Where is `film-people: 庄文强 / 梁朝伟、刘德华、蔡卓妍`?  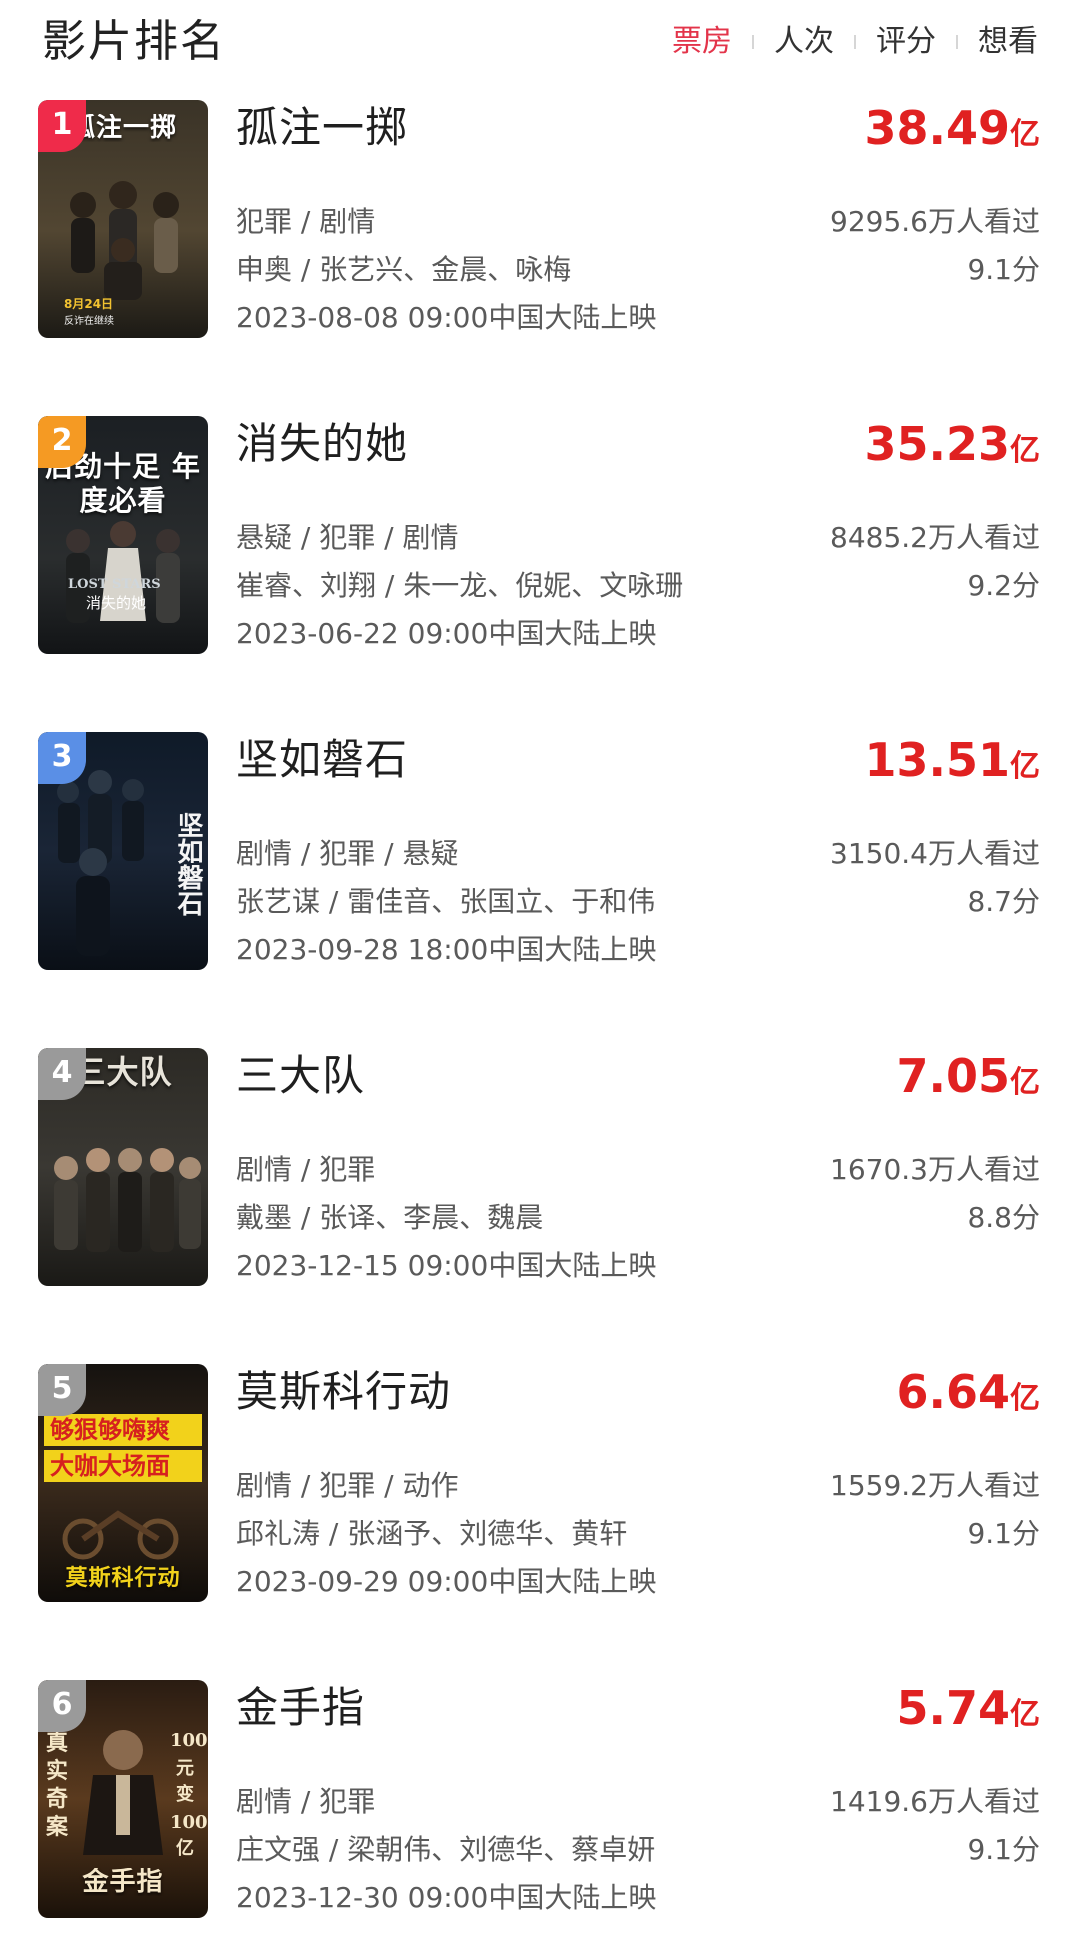
film-people: 庄文强 / 梁朝伟、刘德华、蔡卓妍 is located at coordinates (446, 1849).